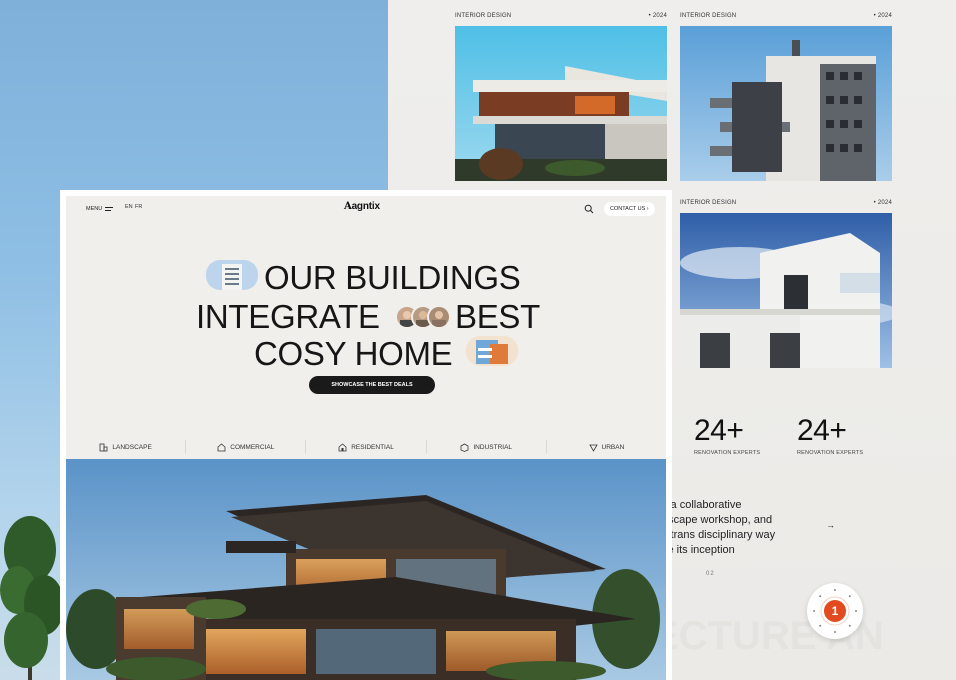  I want to click on about-line: s a collaborative, so click(702, 505).